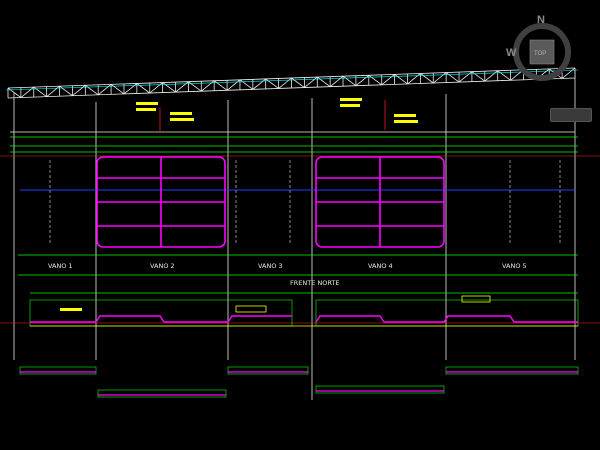 The image size is (600, 450). I want to click on bay-label-1: VANO 1, so click(60, 266).